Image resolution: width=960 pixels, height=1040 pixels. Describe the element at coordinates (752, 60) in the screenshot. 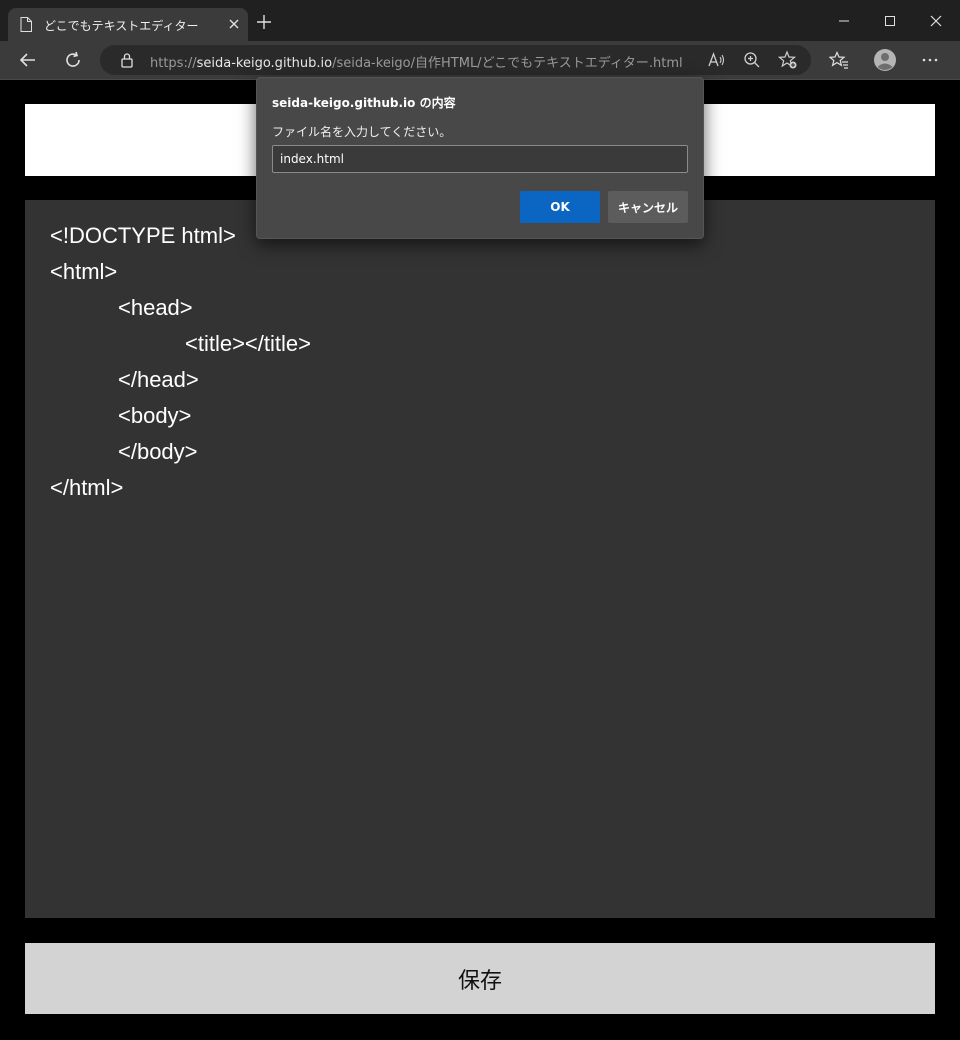

I see `zoom-icon` at that location.